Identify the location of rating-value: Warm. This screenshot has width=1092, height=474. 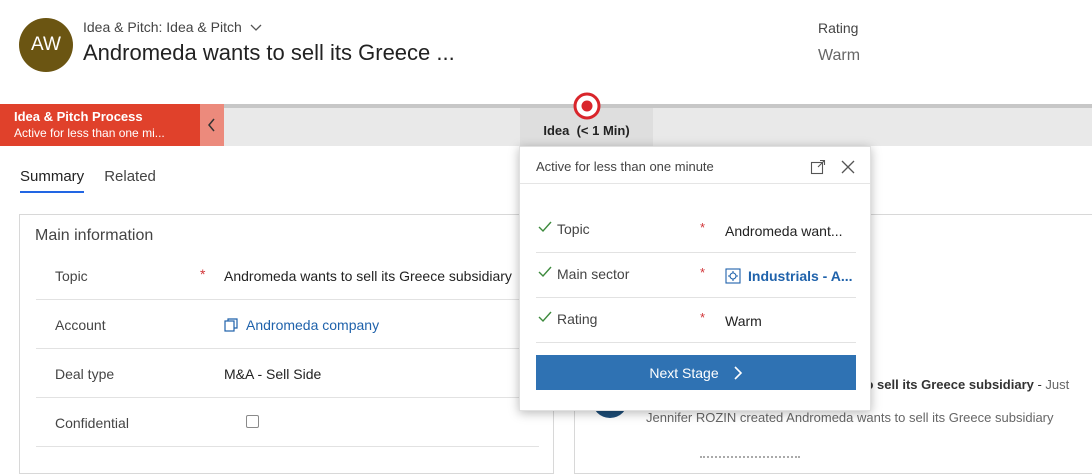
(839, 55).